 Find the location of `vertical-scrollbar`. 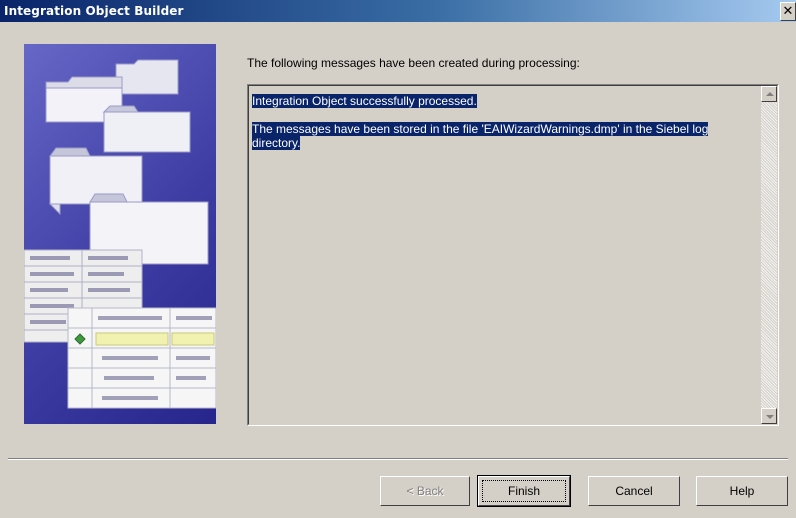

vertical-scrollbar is located at coordinates (769, 255).